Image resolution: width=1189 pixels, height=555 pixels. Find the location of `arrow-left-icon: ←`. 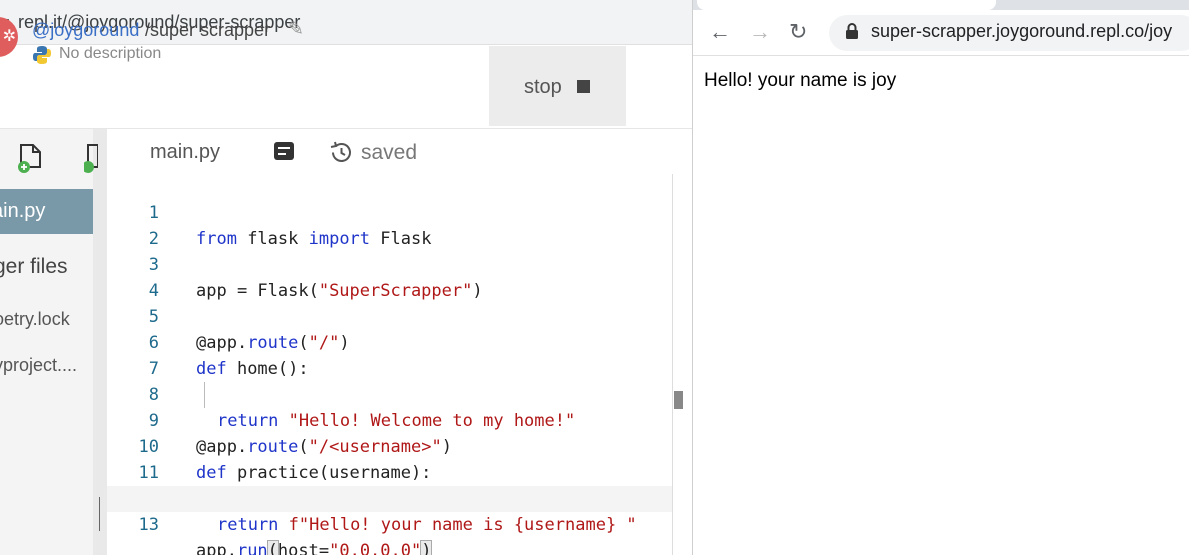

arrow-left-icon: ← is located at coordinates (720, 32).